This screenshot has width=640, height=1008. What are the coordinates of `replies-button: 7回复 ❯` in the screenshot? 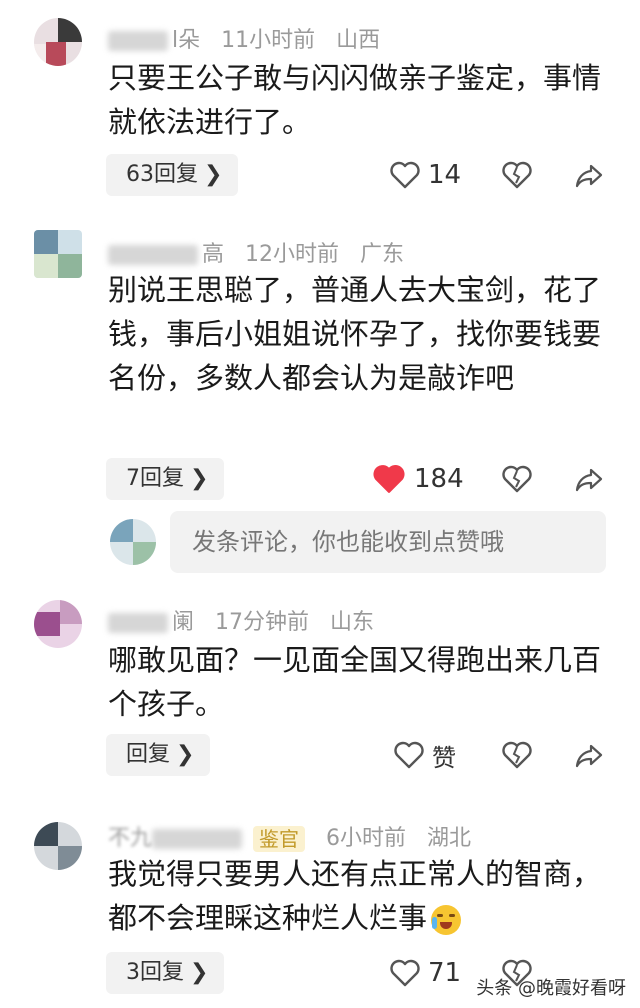 It's located at (165, 479).